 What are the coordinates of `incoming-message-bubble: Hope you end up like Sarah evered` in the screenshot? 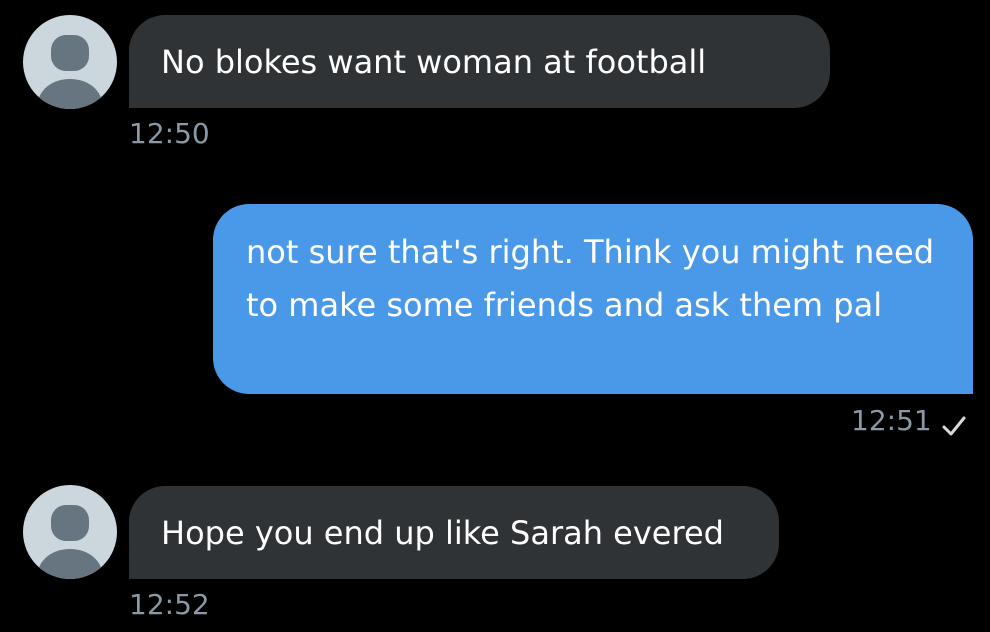 It's located at (454, 532).